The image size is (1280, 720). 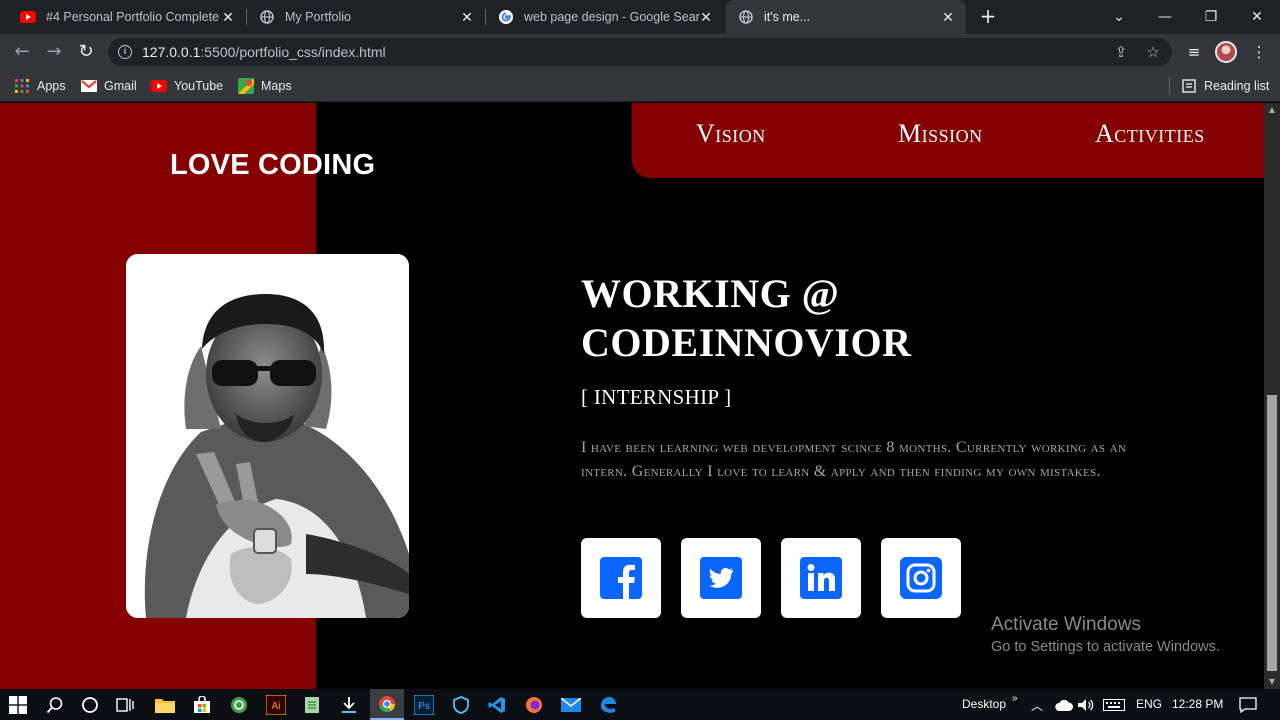 I want to click on twitter-button, so click(x=721, y=578).